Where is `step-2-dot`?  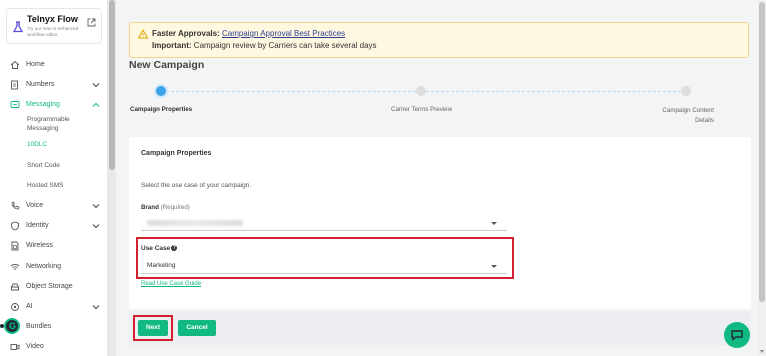 step-2-dot is located at coordinates (421, 91).